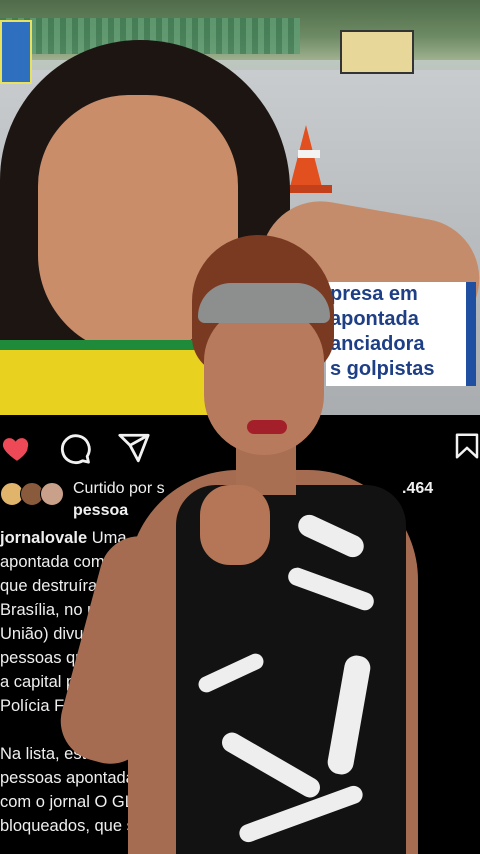 Image resolution: width=480 pixels, height=854 pixels. What do you see at coordinates (33, 494) in the screenshot?
I see `liker-avatars` at bounding box center [33, 494].